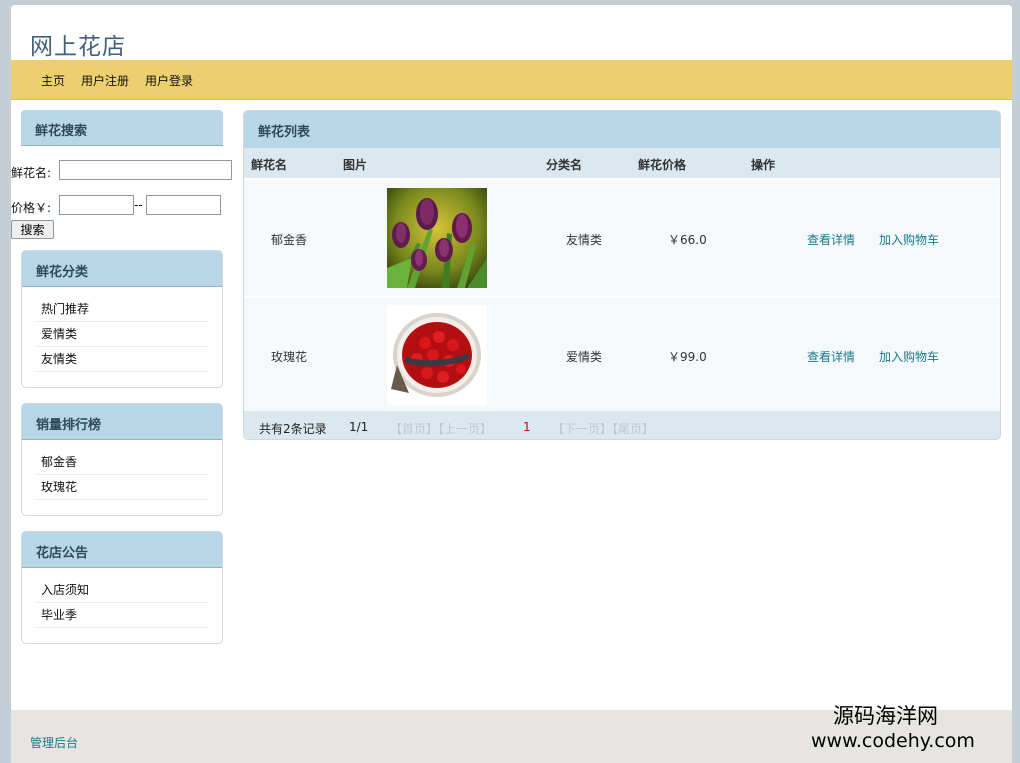 The height and width of the screenshot is (763, 1020). Describe the element at coordinates (122, 359) in the screenshot. I see `category-item-friendship: 友情类` at that location.